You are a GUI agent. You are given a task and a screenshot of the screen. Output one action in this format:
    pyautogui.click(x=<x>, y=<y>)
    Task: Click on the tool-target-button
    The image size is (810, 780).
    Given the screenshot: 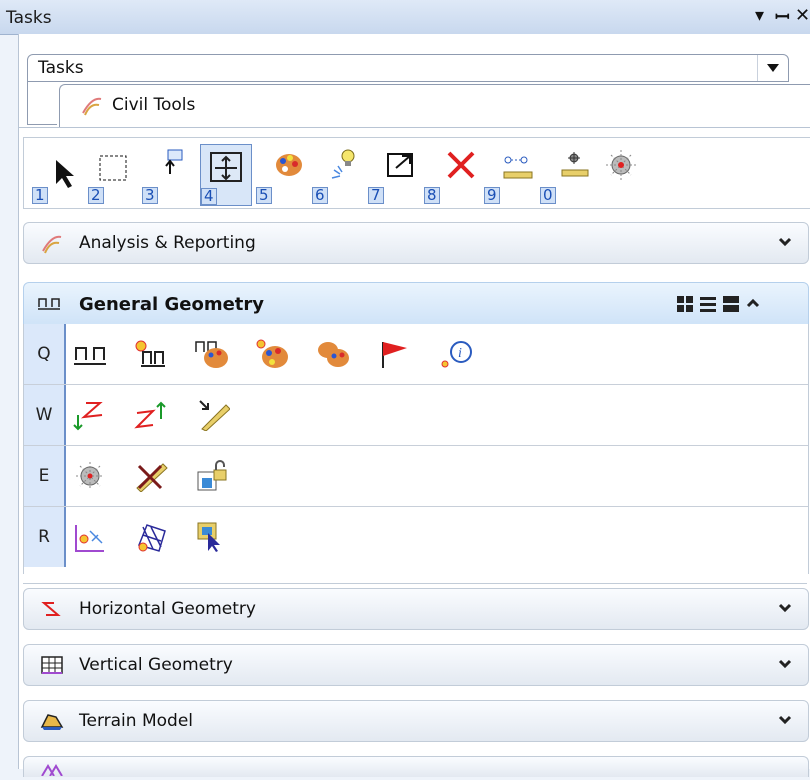 What is the action you would take?
    pyautogui.click(x=623, y=174)
    